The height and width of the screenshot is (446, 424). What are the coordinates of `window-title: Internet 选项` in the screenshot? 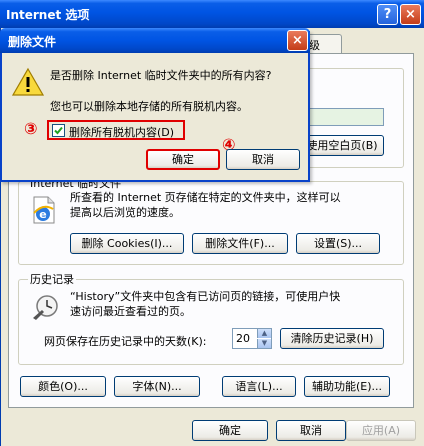 It's located at (48, 15).